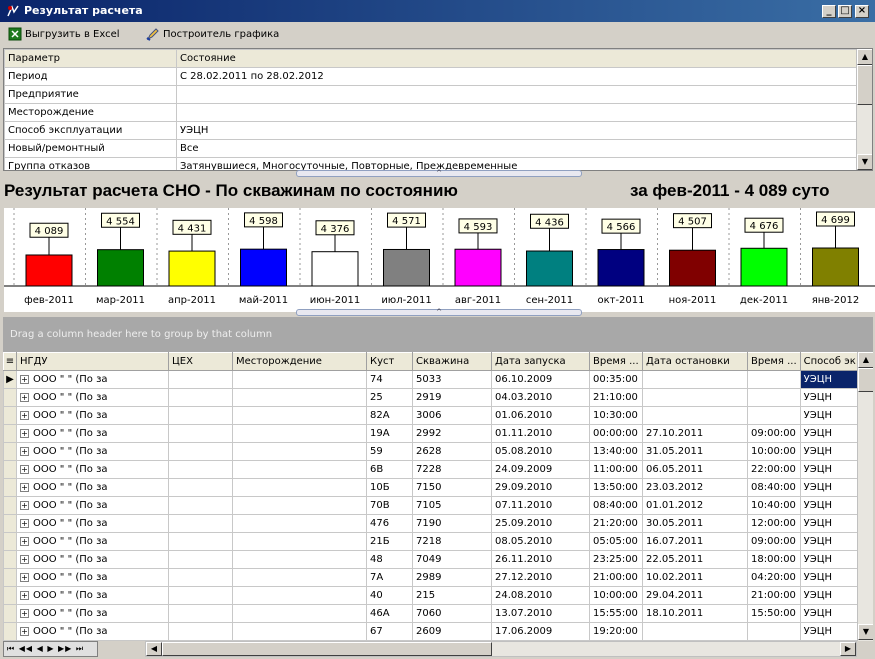  I want to click on record-navigator: ⏮ ◀◀ ◀ ▶ ▶▶ ⏭, so click(50, 649).